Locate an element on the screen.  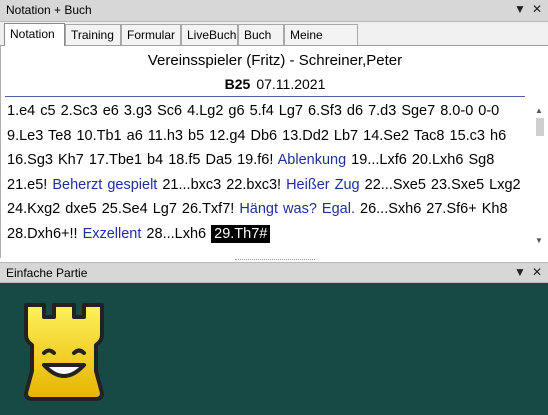
scroll-down-icon: ▼ is located at coordinates (539, 240).